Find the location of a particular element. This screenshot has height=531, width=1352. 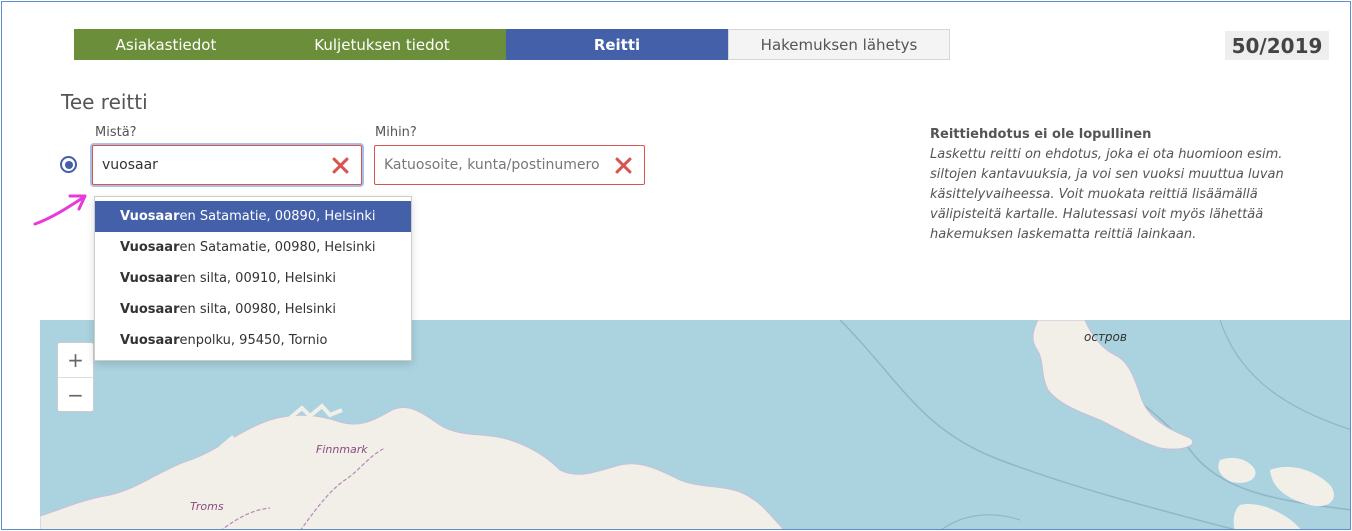

from-label: Mistä? is located at coordinates (116, 132).